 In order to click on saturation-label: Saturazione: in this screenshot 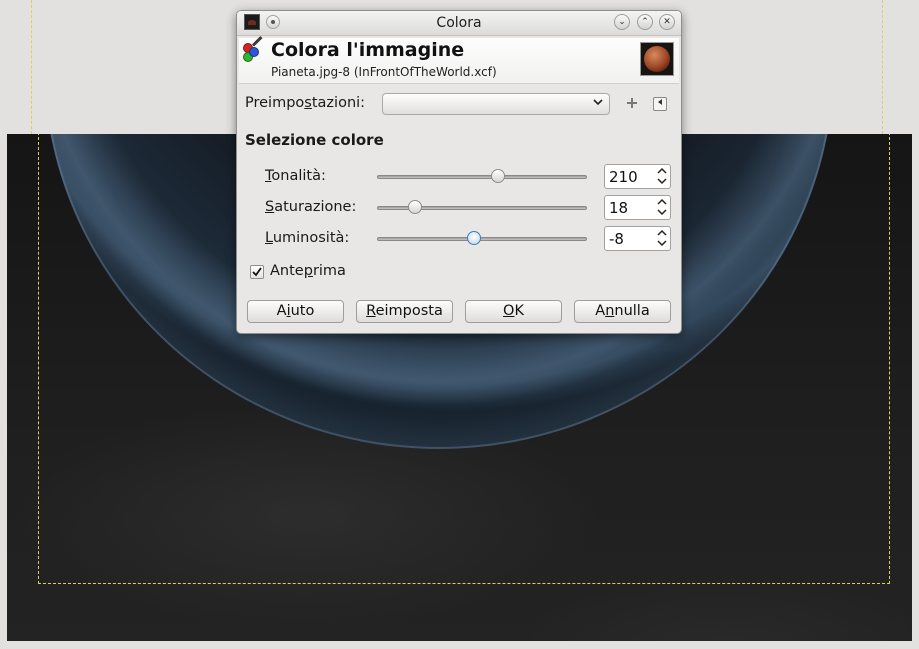, I will do `click(311, 207)`.